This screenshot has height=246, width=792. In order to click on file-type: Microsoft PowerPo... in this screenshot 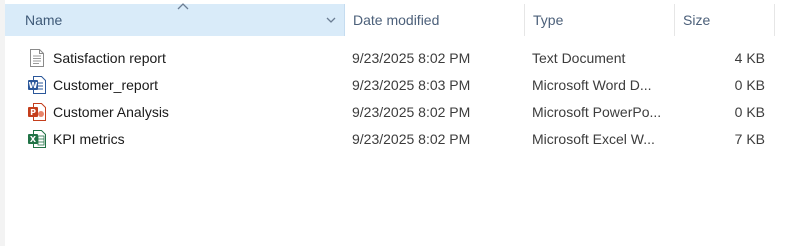, I will do `click(597, 112)`.